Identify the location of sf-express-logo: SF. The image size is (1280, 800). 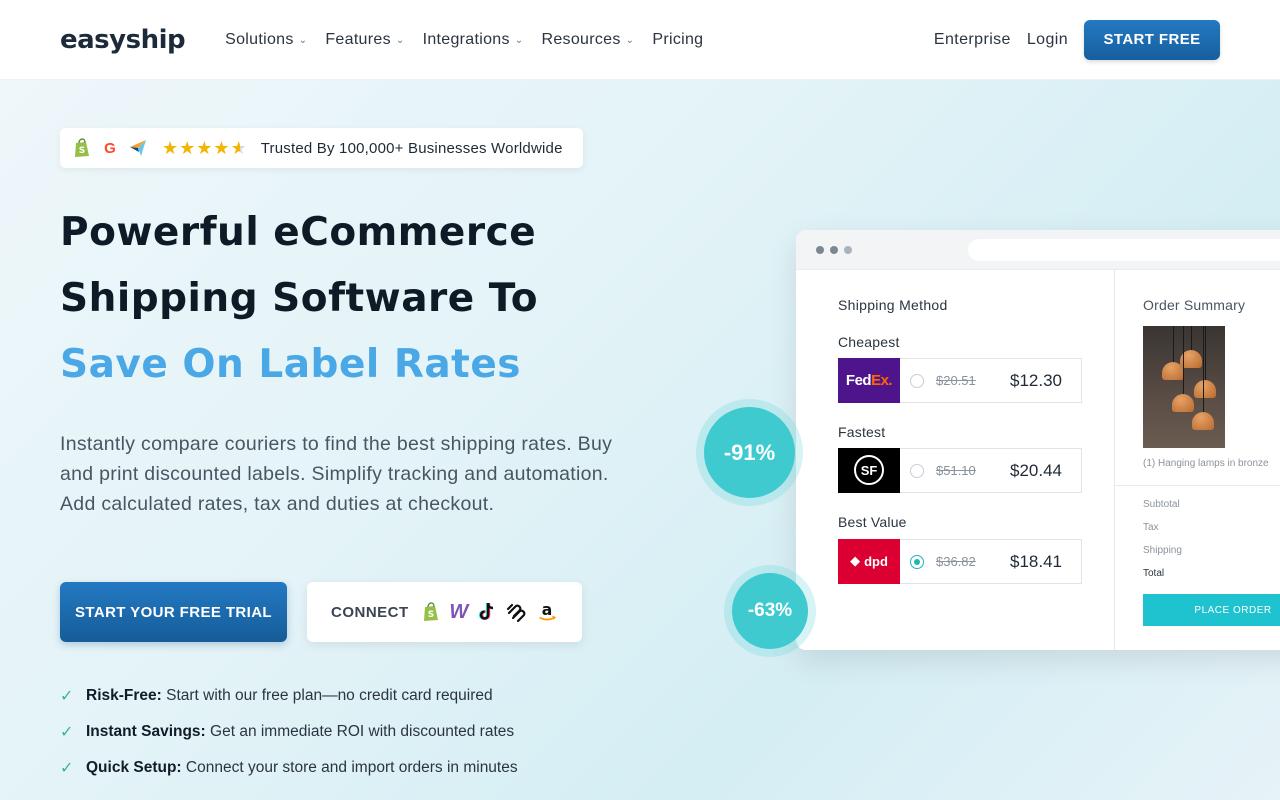
(869, 470).